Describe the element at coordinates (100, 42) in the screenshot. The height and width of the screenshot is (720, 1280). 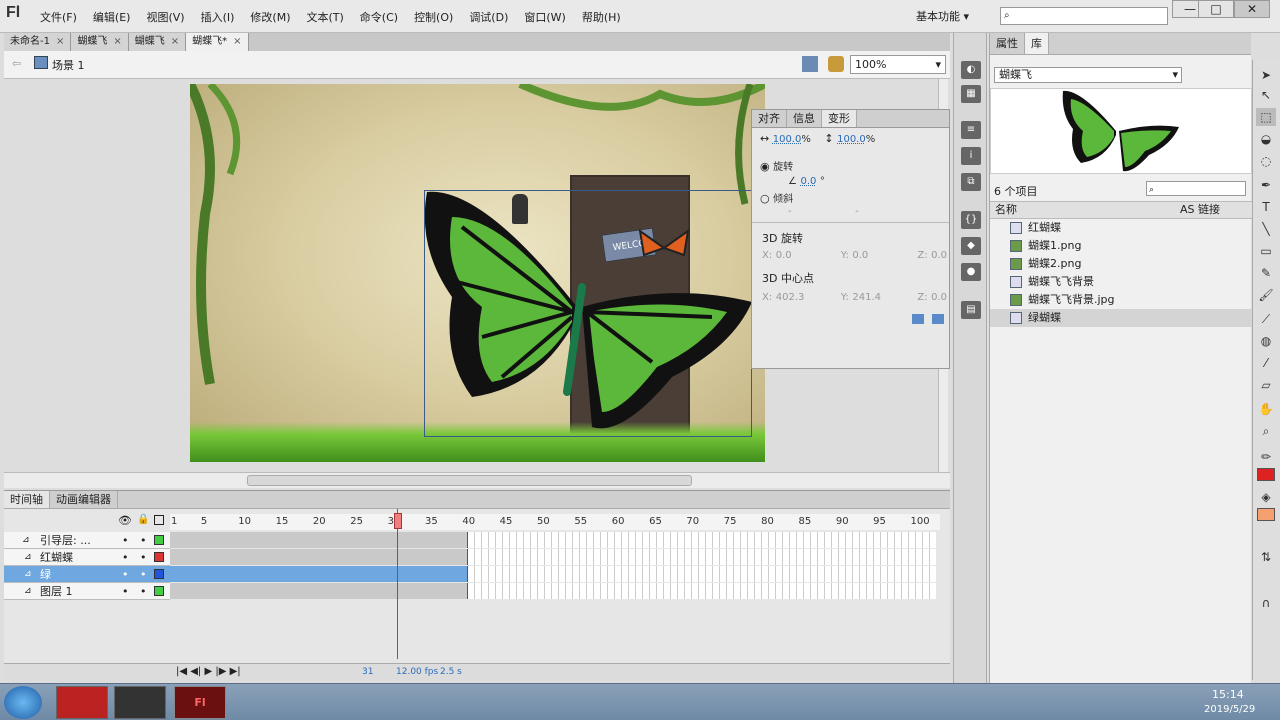
I see `doc-tab-1: 蝴蝶飞 ×` at that location.